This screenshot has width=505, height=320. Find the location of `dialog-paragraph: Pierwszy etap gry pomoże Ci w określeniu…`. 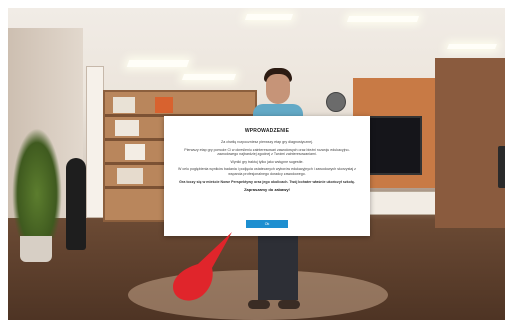

dialog-paragraph: Pierwszy etap gry pomoże Ci w określeniu… is located at coordinates (267, 152).